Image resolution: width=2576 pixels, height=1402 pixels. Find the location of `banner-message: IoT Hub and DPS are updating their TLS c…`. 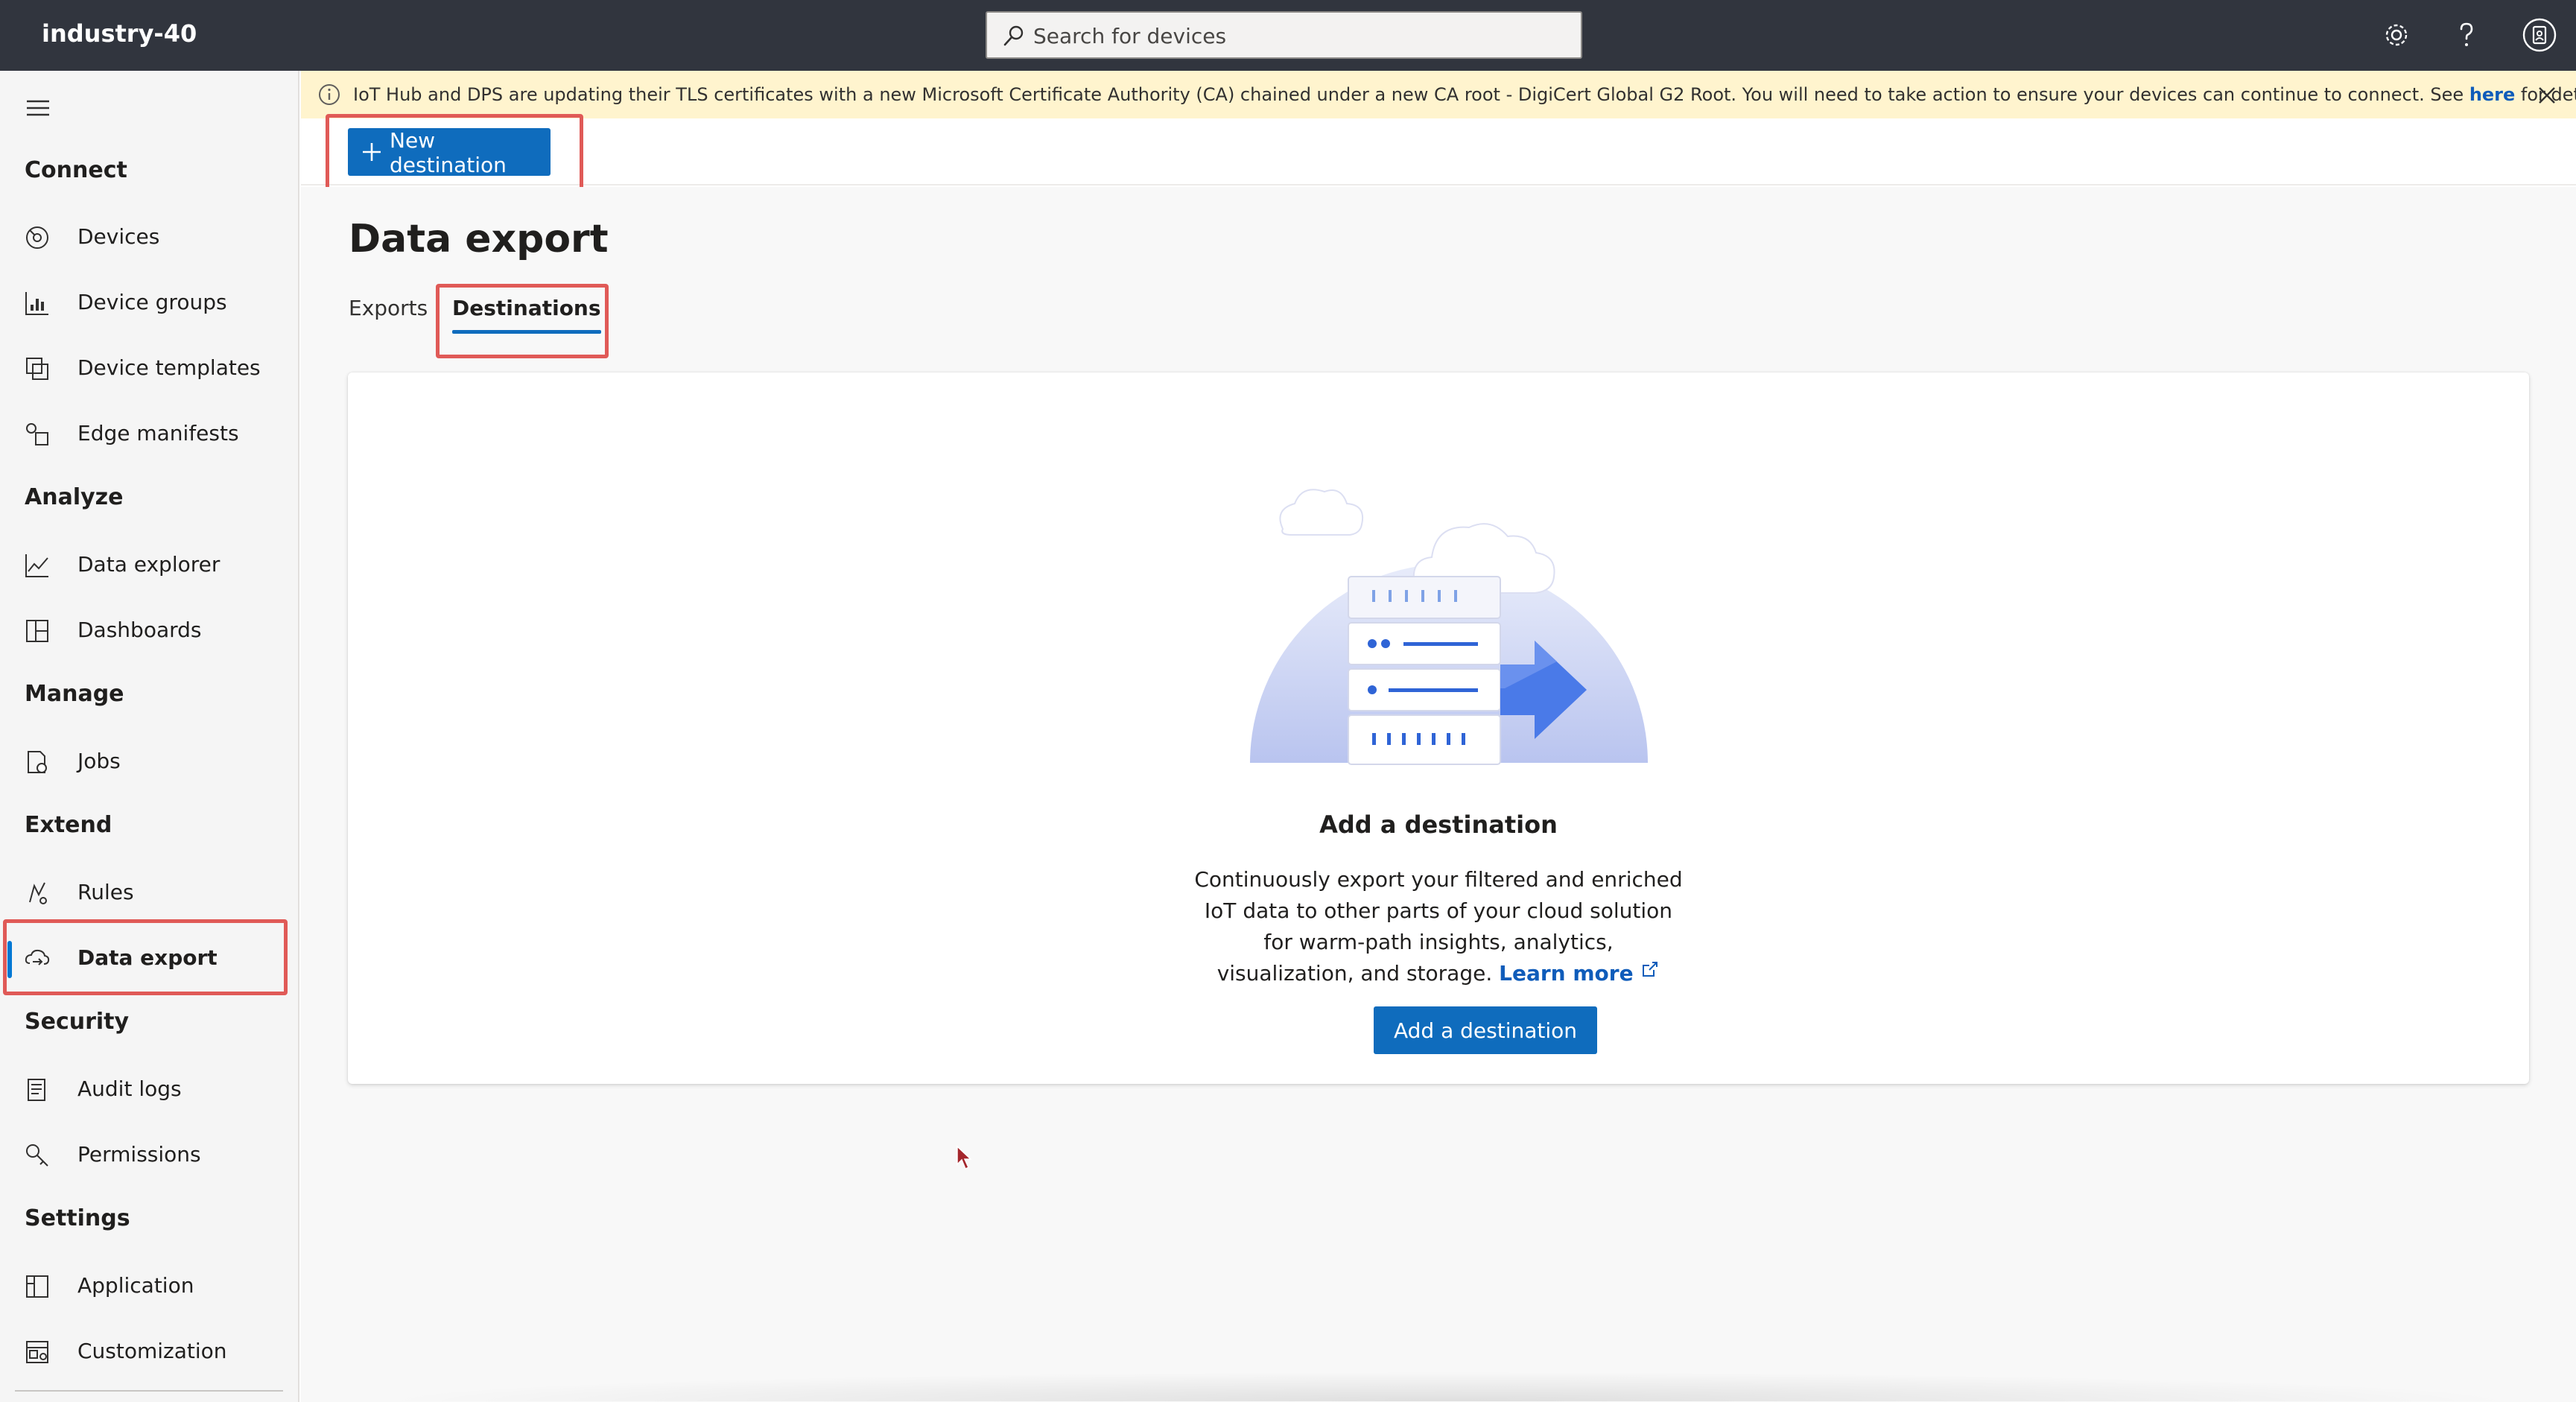

banner-message: IoT Hub and DPS are updating their TLS c… is located at coordinates (1465, 94).